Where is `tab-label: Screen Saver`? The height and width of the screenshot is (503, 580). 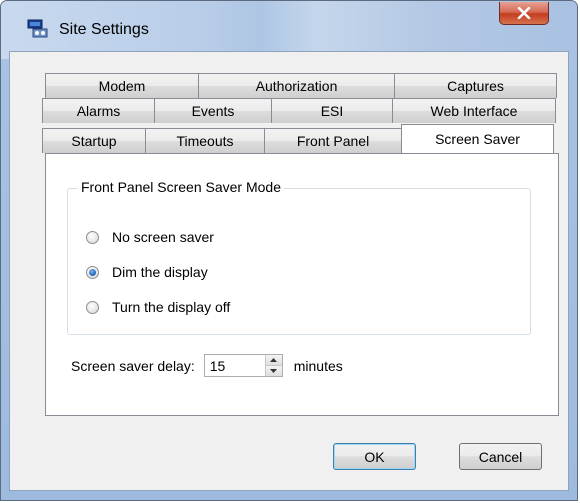
tab-label: Screen Saver is located at coordinates (477, 139).